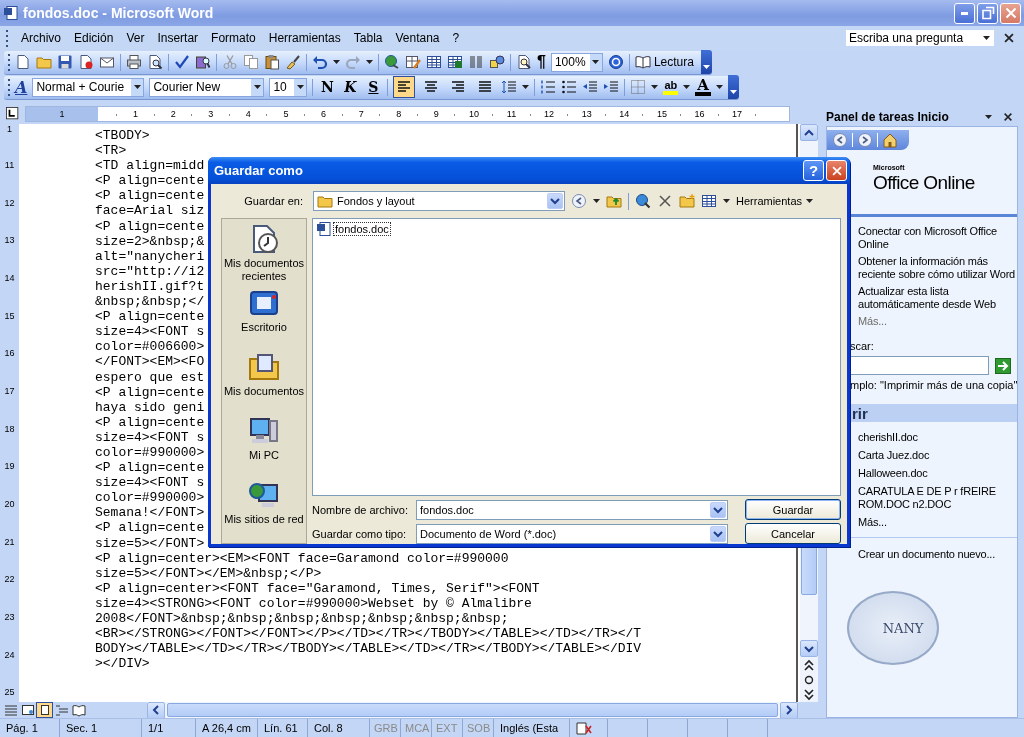 The width and height of the screenshot is (1024, 737). I want to click on folder-up-icon, so click(614, 201).